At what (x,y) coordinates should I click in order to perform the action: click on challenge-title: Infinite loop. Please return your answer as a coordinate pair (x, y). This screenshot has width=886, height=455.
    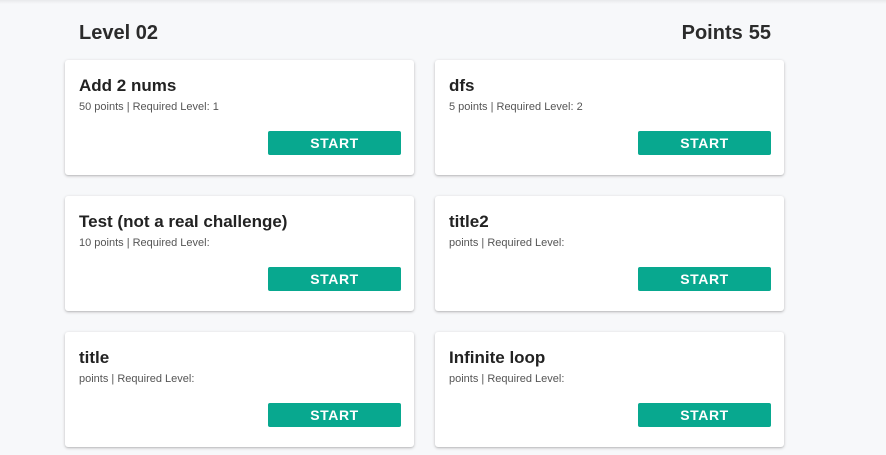
    Looking at the image, I should click on (497, 357).